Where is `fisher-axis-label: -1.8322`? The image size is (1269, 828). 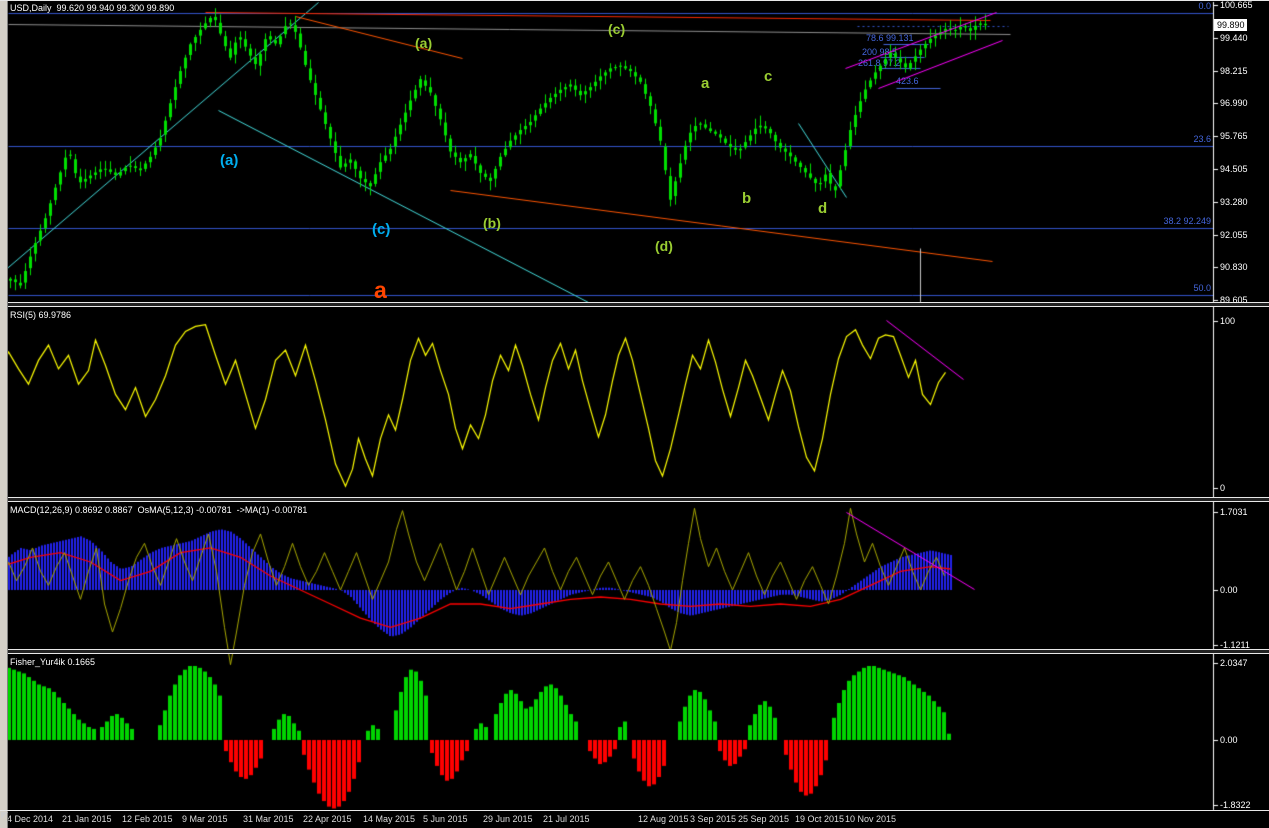 fisher-axis-label: -1.8322 is located at coordinates (1235, 805).